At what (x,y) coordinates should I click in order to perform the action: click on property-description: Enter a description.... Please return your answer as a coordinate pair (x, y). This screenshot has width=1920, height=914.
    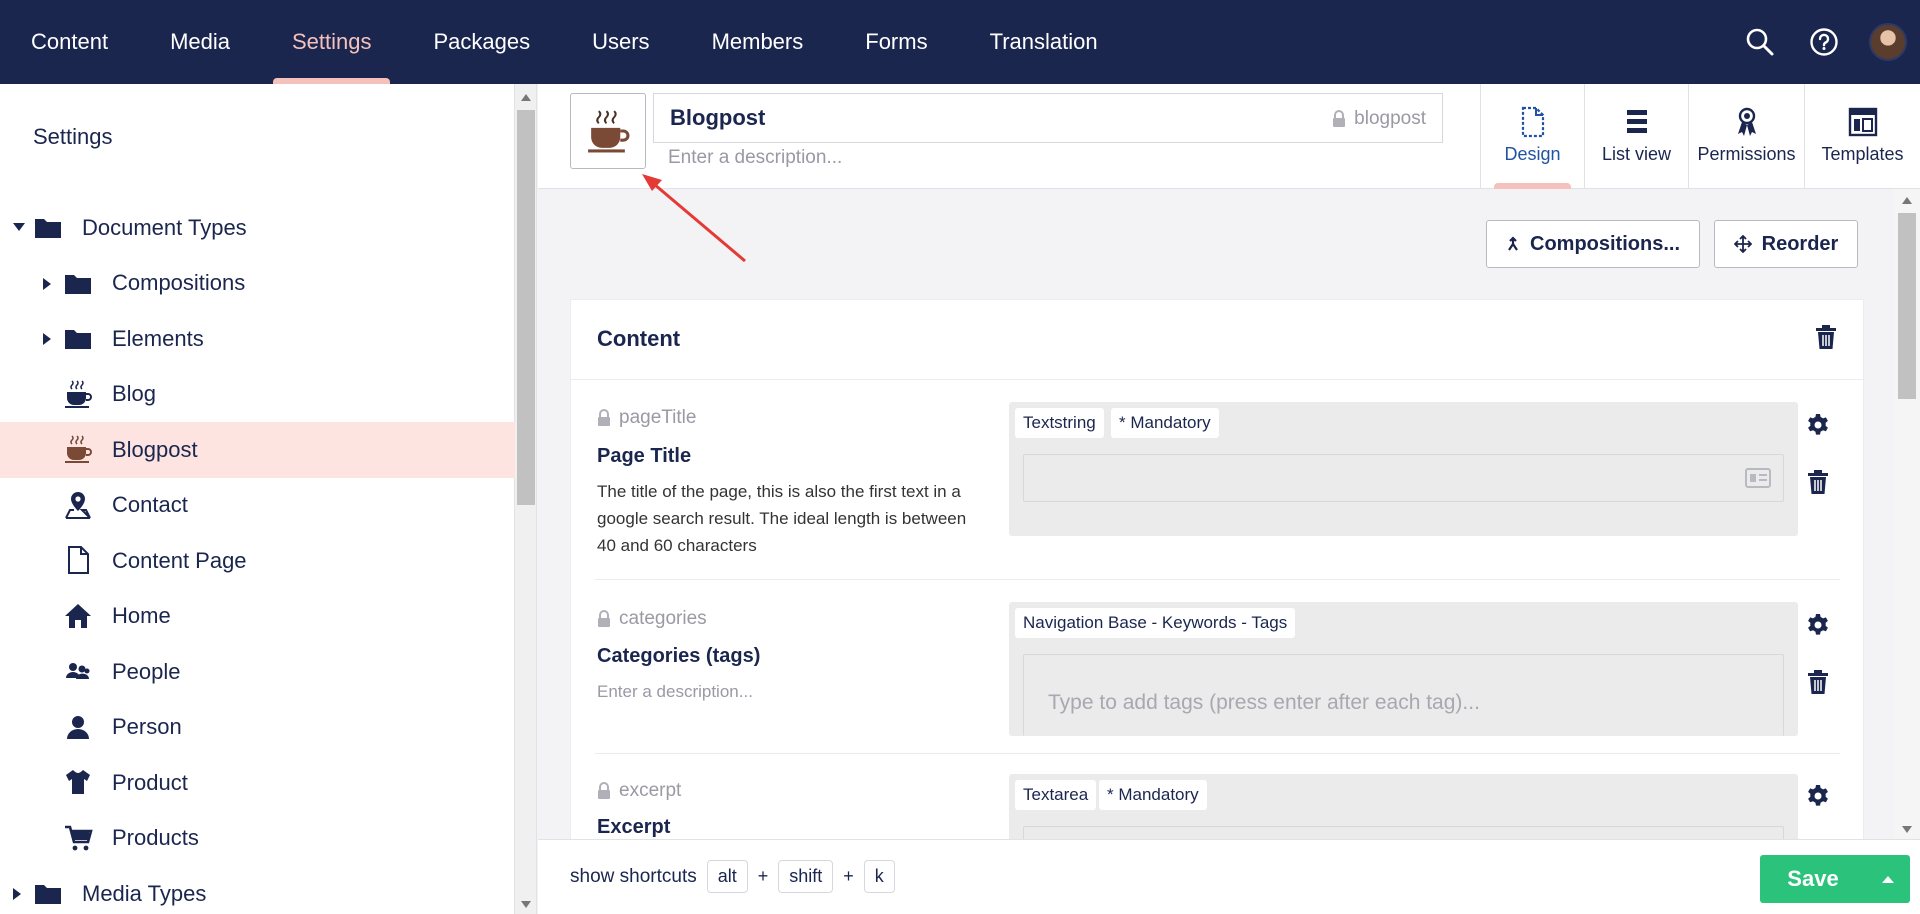
    Looking at the image, I should click on (787, 691).